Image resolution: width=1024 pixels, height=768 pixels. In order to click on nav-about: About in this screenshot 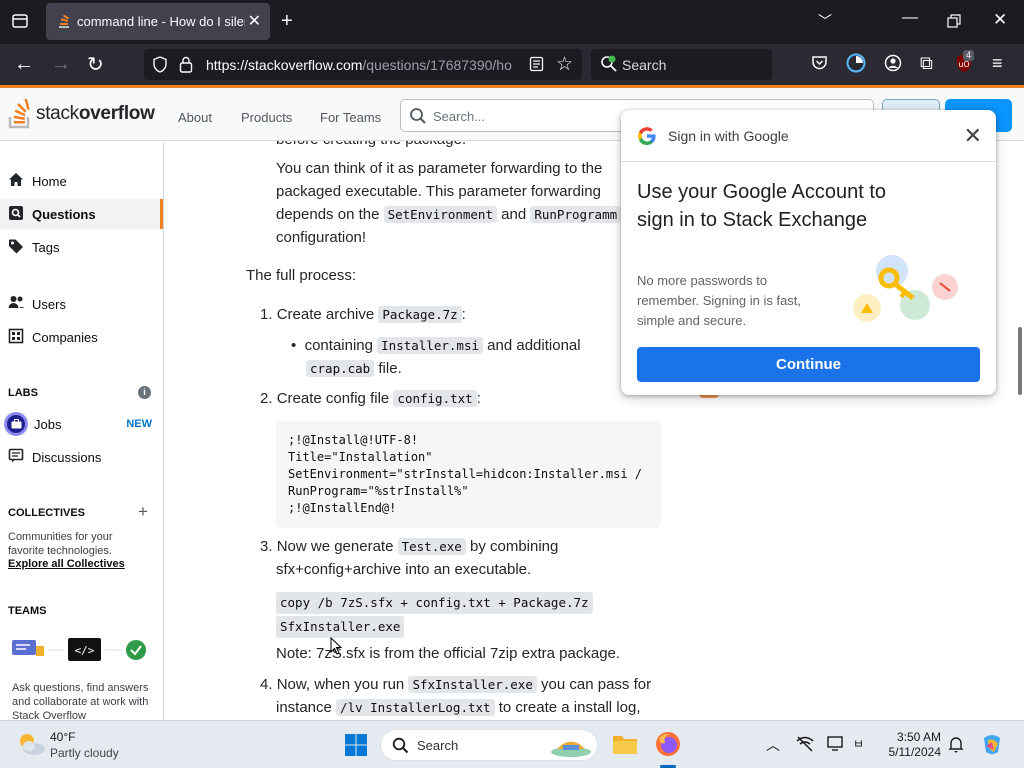, I will do `click(195, 117)`.